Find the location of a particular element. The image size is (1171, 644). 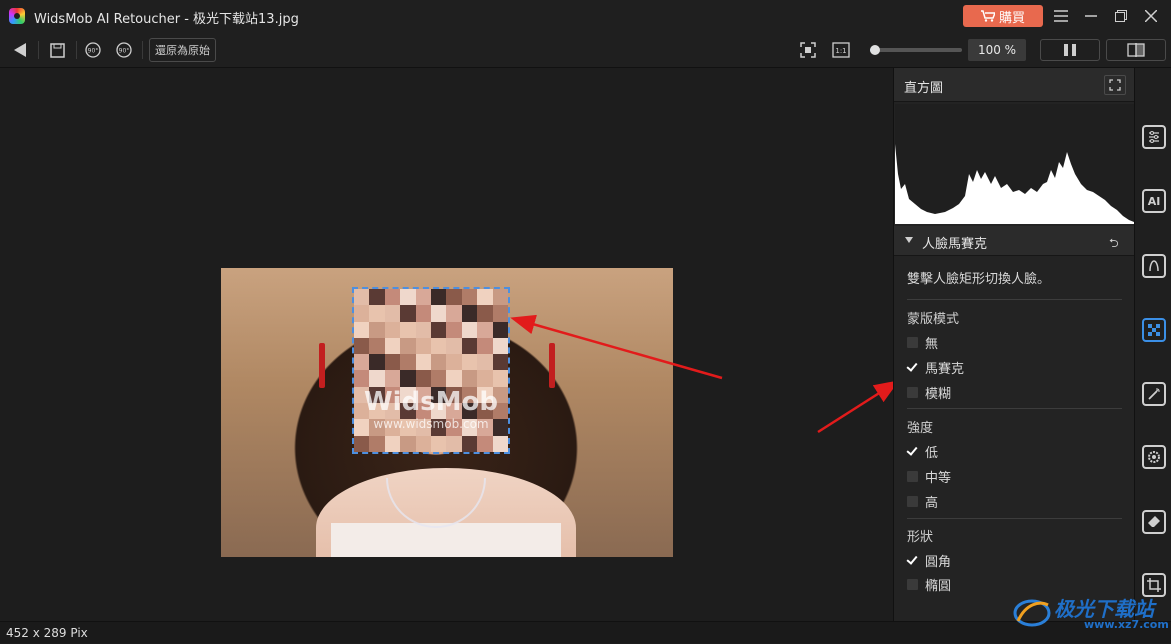

face-mosaic-section-header: 人臉馬賽克 ⮌ is located at coordinates (1014, 241).